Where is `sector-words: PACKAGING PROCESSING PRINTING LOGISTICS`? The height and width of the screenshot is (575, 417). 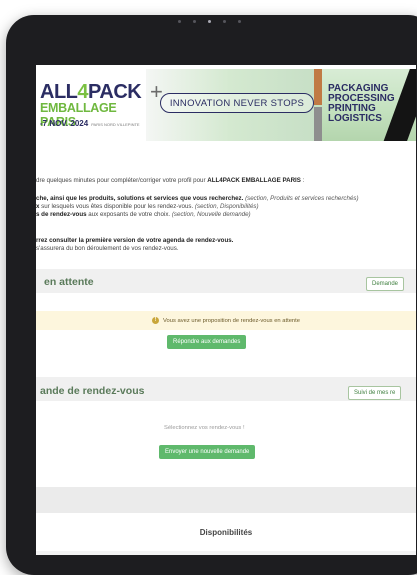
sector-words: PACKAGING PROCESSING PRINTING LOGISTICS is located at coordinates (361, 104).